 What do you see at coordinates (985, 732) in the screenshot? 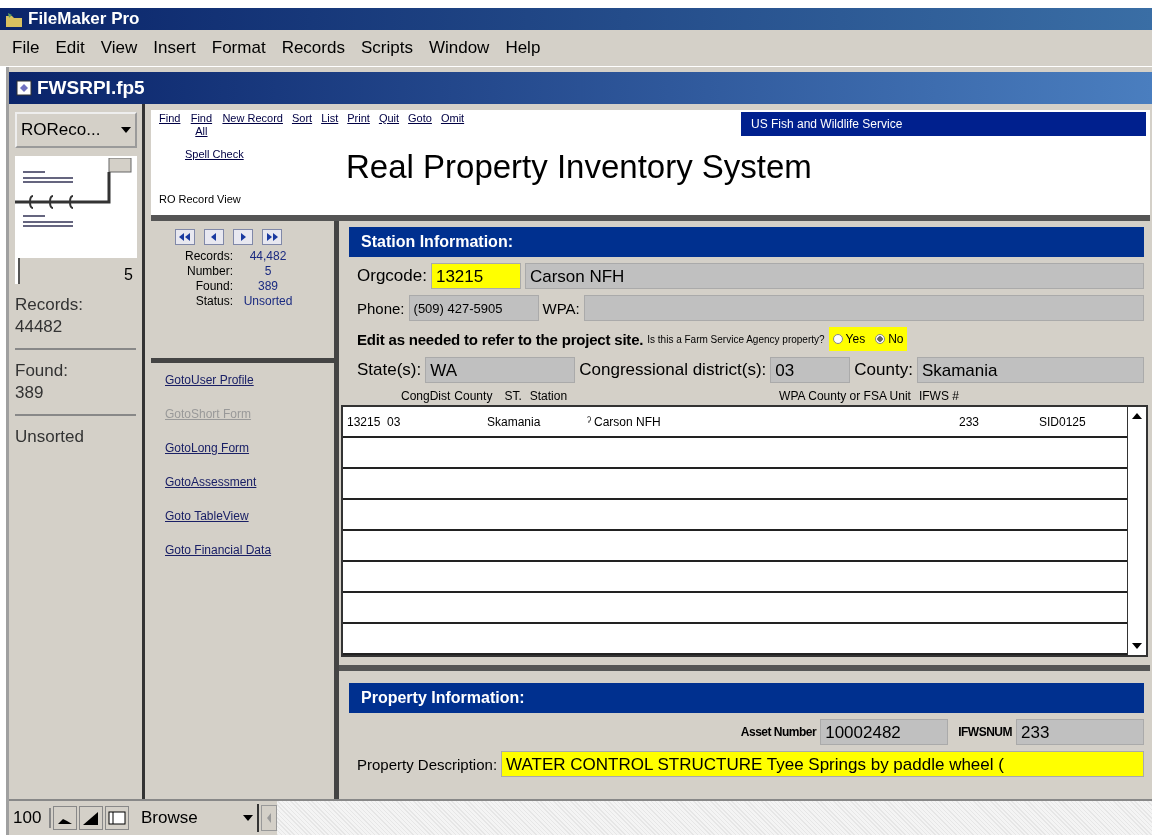
I see `field-label: IFWSNUM` at bounding box center [985, 732].